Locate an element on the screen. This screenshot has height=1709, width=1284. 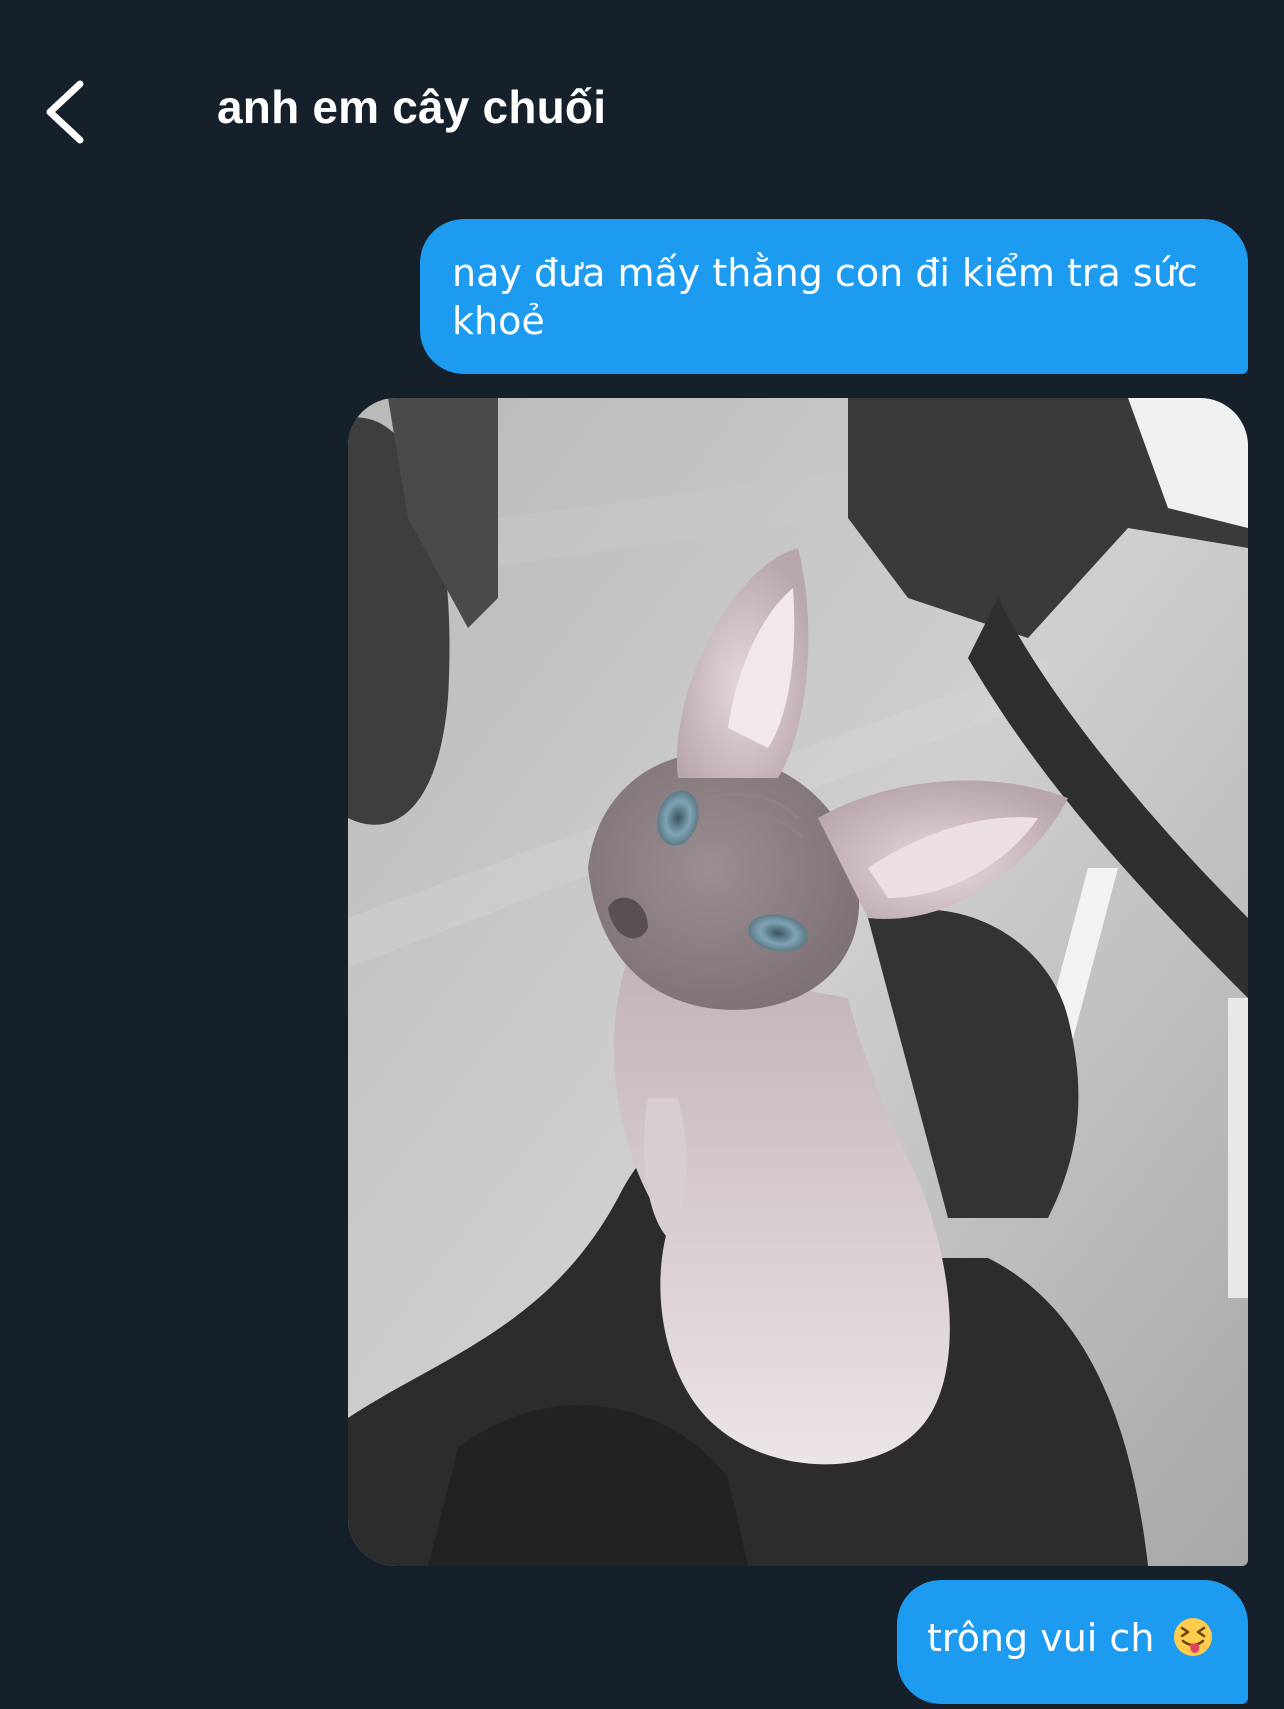
message-bubble: trông vui ch is located at coordinates (1072, 1642).